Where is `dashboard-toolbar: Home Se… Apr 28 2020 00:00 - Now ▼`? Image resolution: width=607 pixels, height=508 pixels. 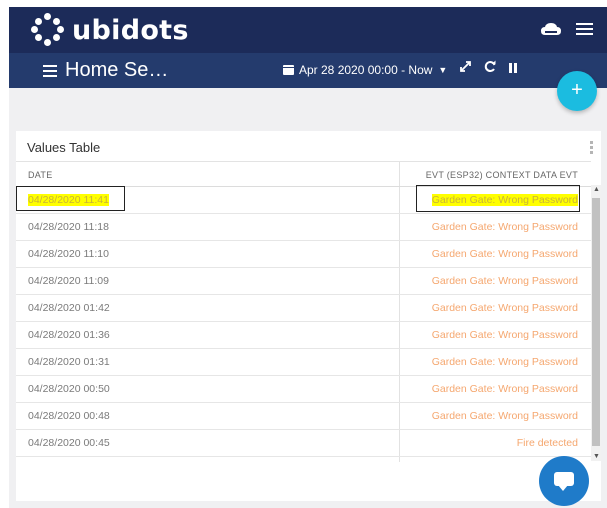 dashboard-toolbar: Home Se… Apr 28 2020 00:00 - Now ▼ is located at coordinates (308, 70).